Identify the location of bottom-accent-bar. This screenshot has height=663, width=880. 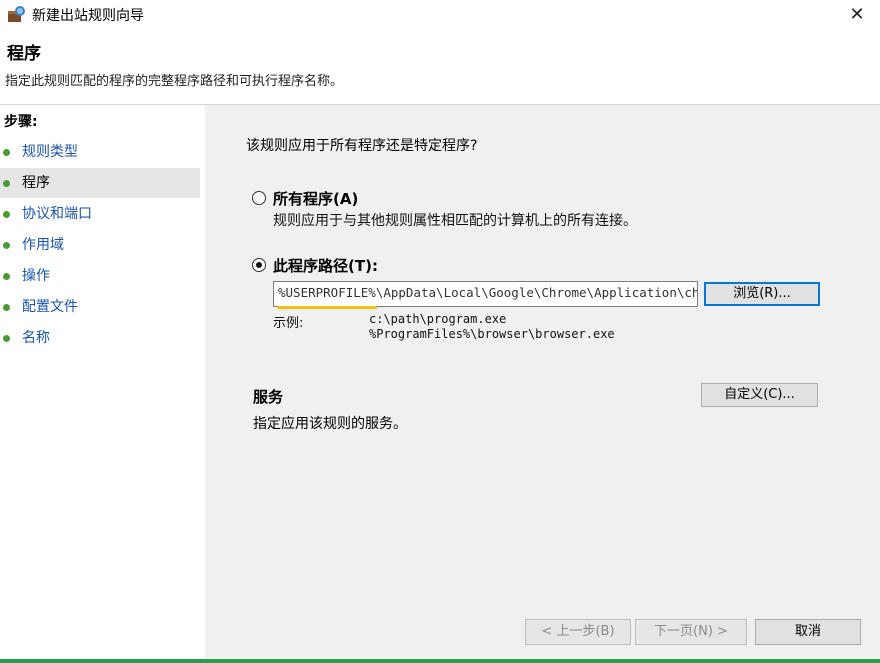
(440, 661).